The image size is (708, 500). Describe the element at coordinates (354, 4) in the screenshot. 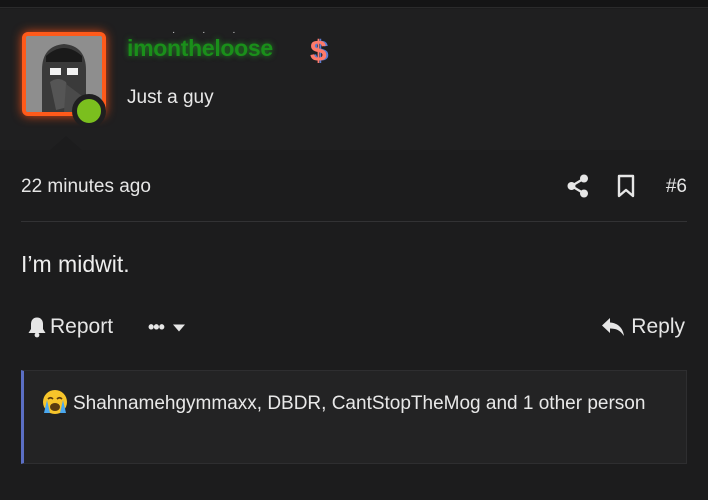

I see `top-strip` at that location.